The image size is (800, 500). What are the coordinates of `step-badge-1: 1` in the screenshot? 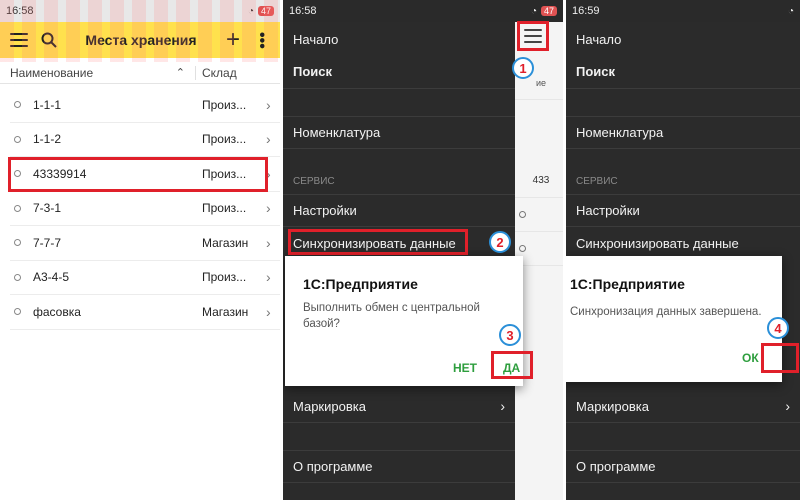 It's located at (523, 68).